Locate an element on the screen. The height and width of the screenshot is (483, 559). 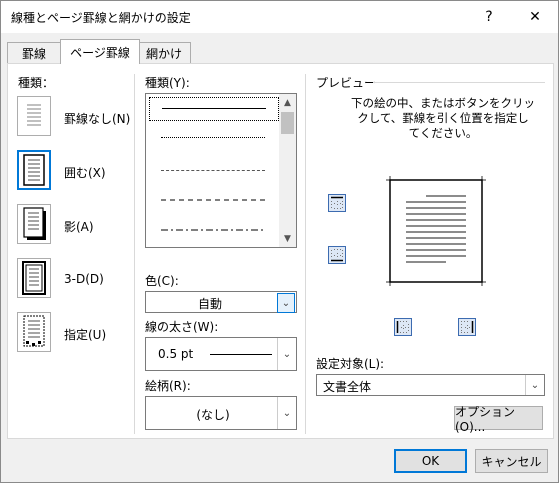
right-border-icon is located at coordinates (467, 327).